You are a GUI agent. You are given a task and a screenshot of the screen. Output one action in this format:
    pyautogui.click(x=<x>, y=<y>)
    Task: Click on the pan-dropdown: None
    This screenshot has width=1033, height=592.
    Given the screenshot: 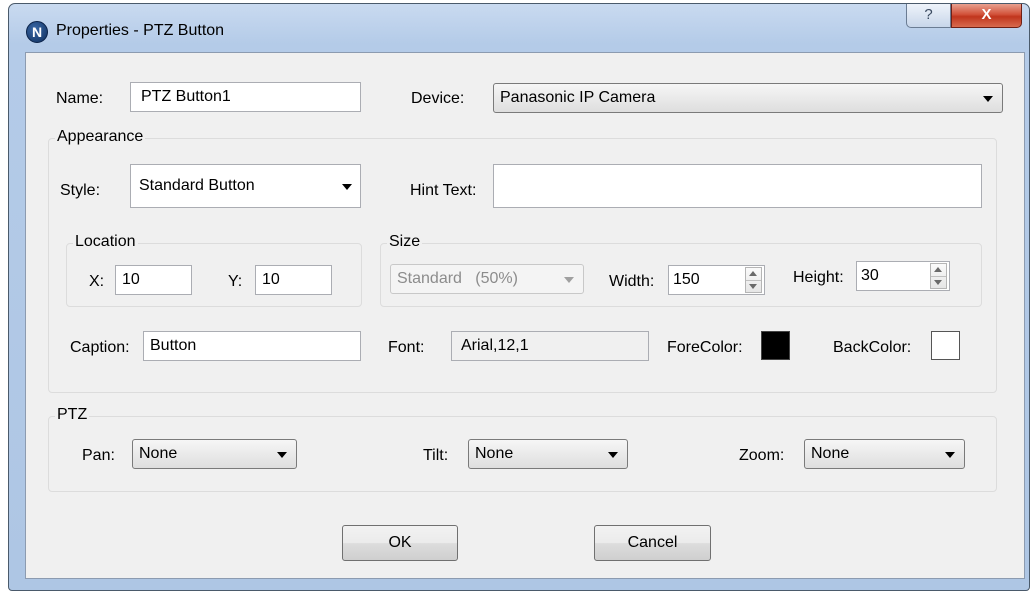 What is the action you would take?
    pyautogui.click(x=214, y=454)
    